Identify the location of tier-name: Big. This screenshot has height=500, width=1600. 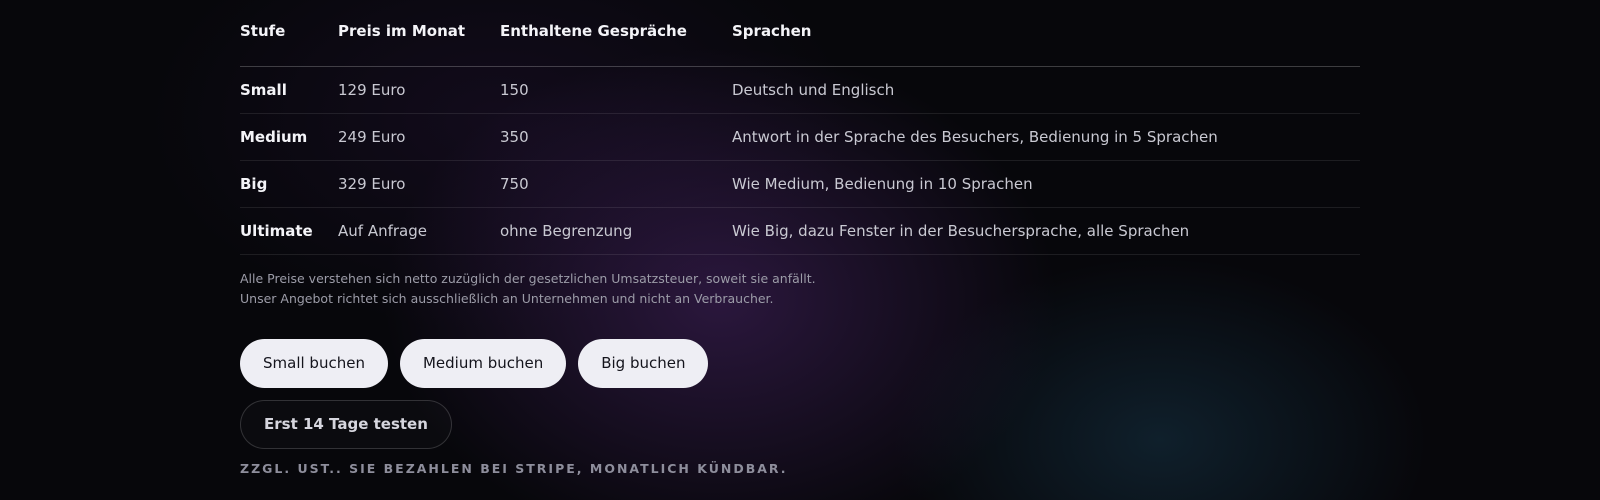
(289, 184).